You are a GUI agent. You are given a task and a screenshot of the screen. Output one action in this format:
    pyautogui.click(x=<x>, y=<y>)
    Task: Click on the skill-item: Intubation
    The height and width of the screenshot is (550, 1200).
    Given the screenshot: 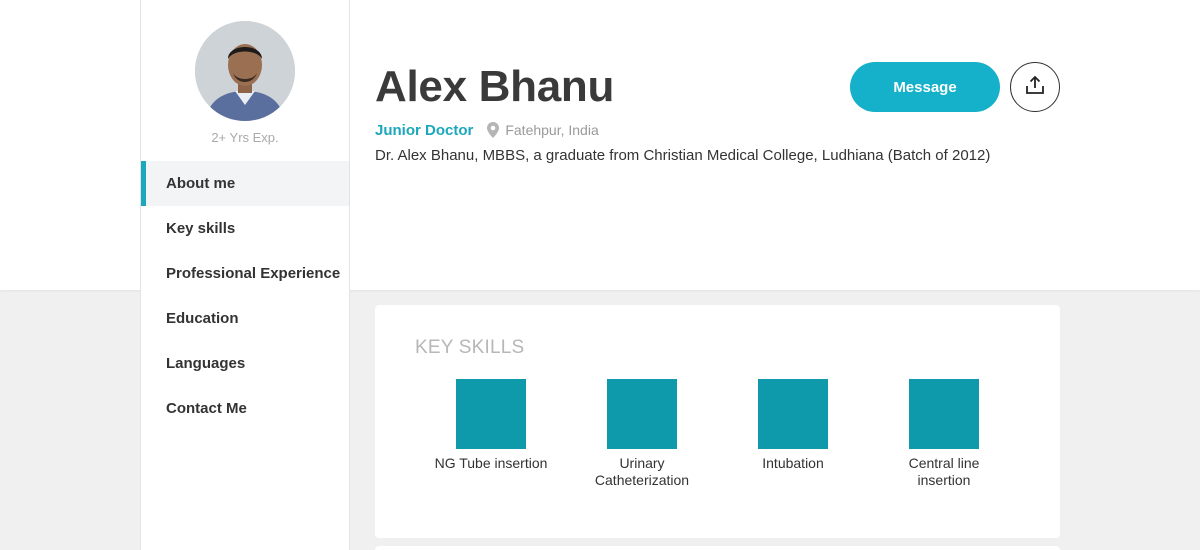 What is the action you would take?
    pyautogui.click(x=793, y=425)
    